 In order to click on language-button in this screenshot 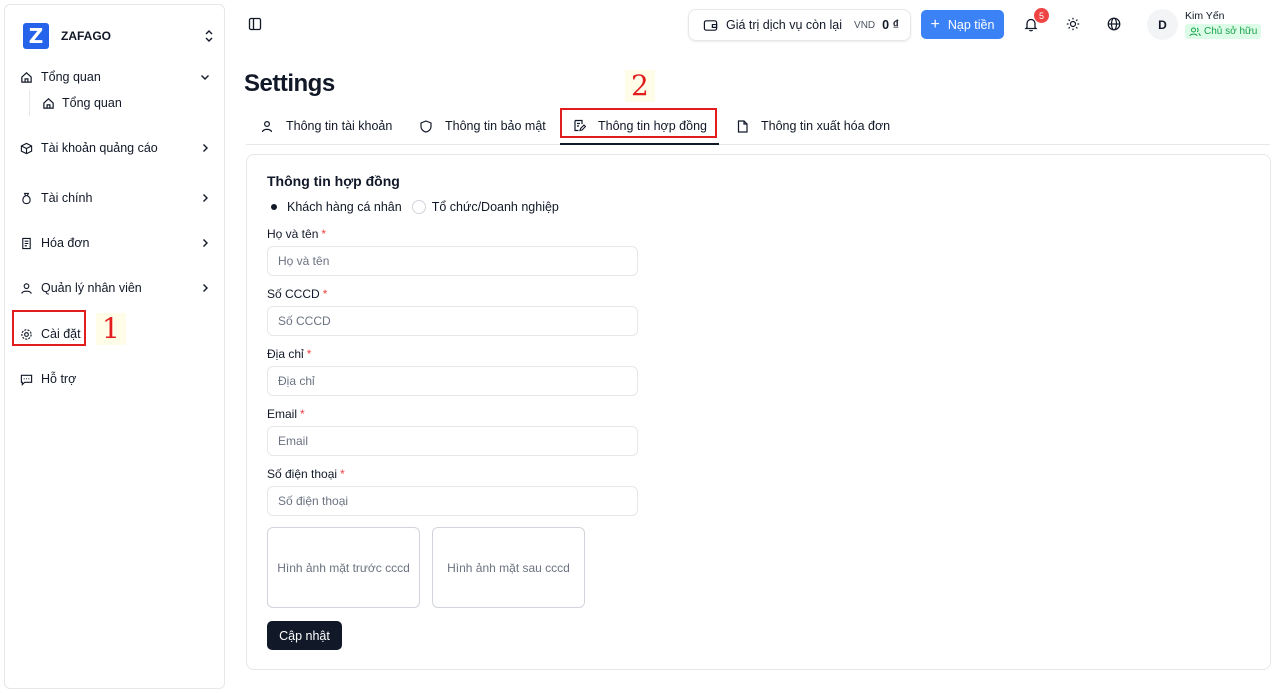, I will do `click(1114, 24)`.